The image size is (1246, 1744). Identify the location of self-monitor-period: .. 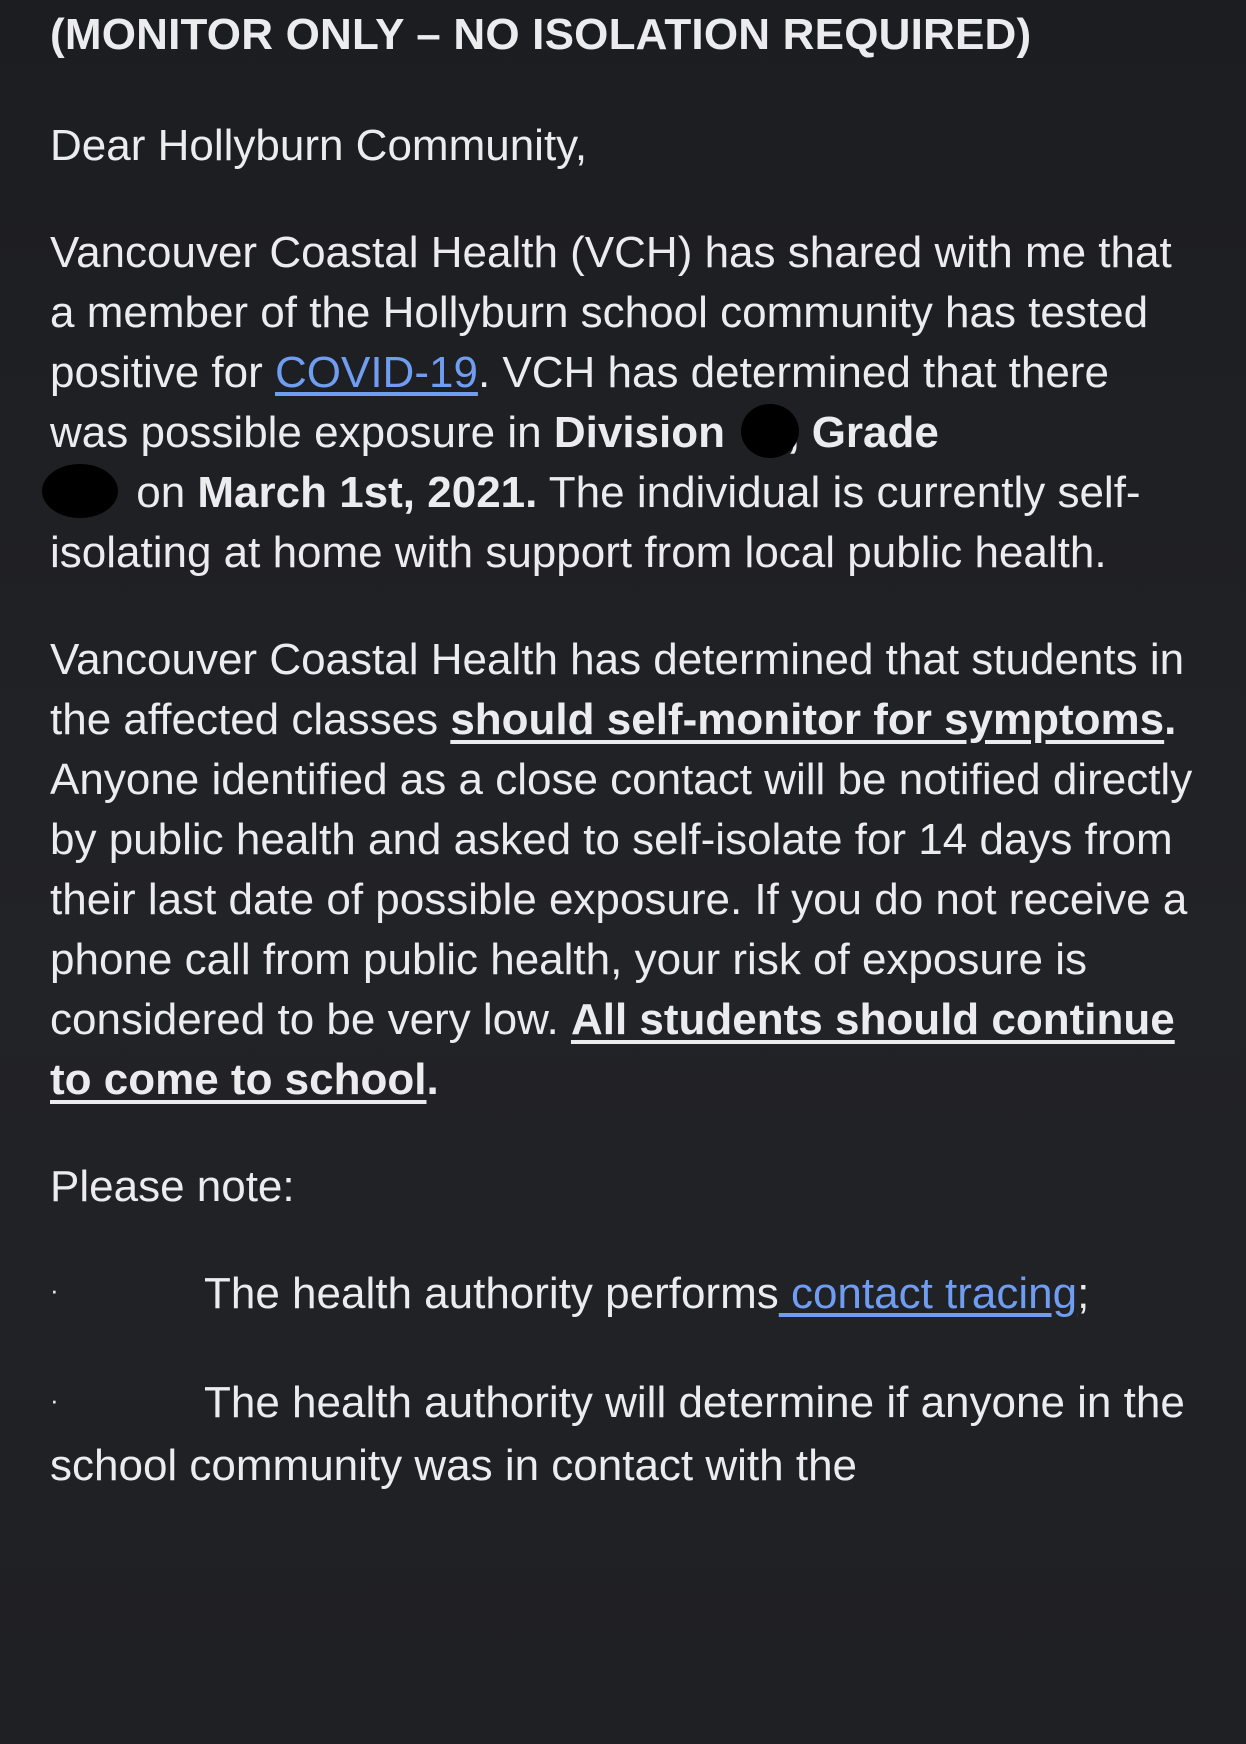
(1170, 719).